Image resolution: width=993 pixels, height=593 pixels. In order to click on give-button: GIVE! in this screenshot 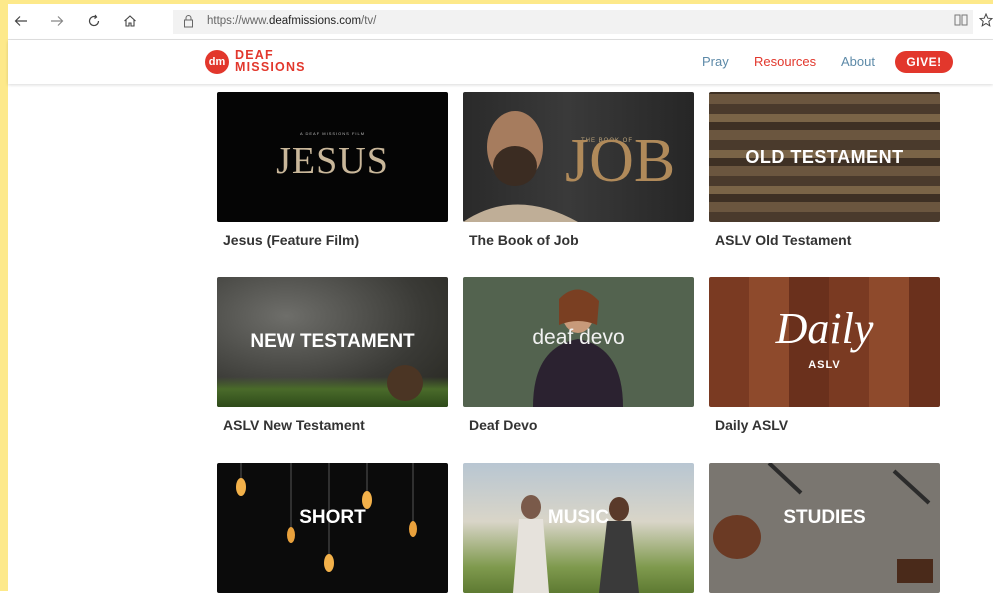, I will do `click(924, 62)`.